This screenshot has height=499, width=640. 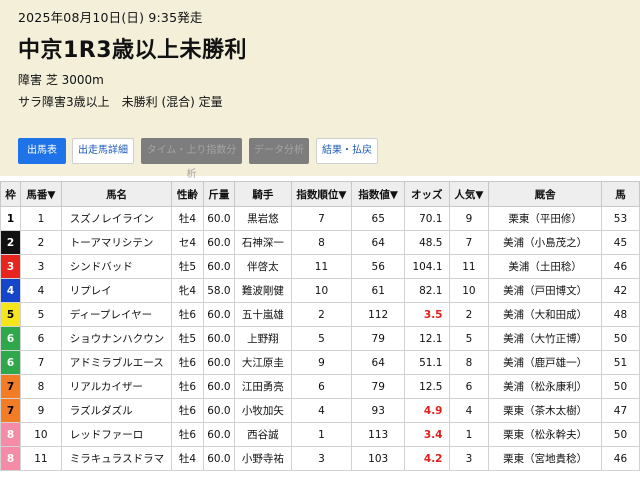 I want to click on header-index-rank: 指数順位▼, so click(x=321, y=194).